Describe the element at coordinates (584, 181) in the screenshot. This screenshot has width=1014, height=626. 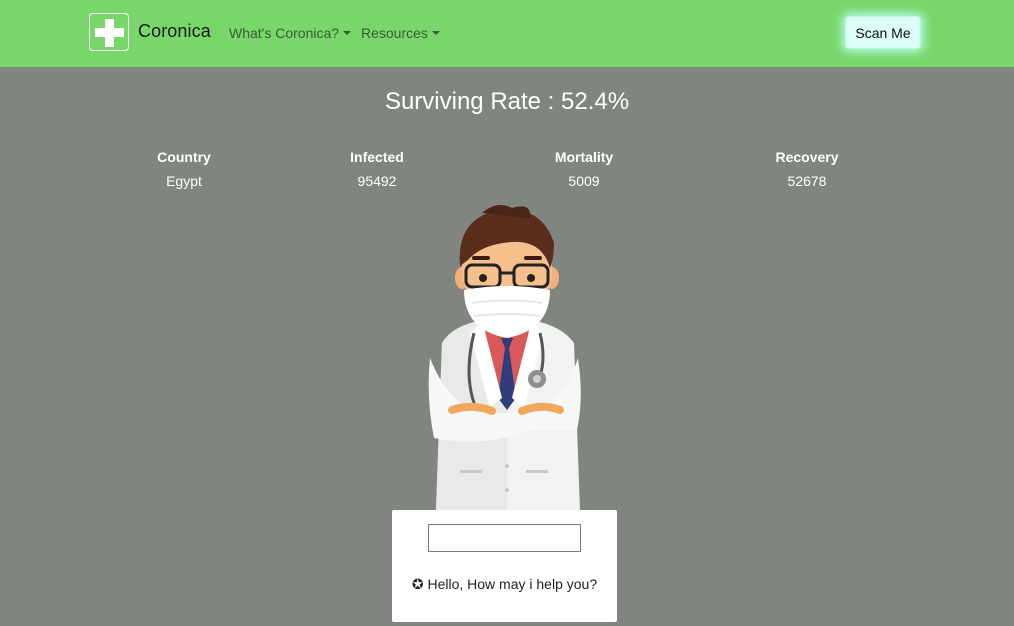
I see `stat-value-mortality: 5009` at that location.